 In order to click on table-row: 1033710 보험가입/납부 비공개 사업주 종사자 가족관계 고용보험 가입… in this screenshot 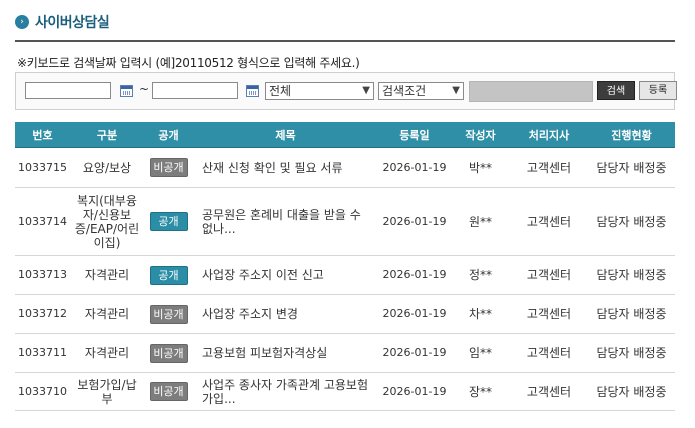, I will do `click(345, 391)`.